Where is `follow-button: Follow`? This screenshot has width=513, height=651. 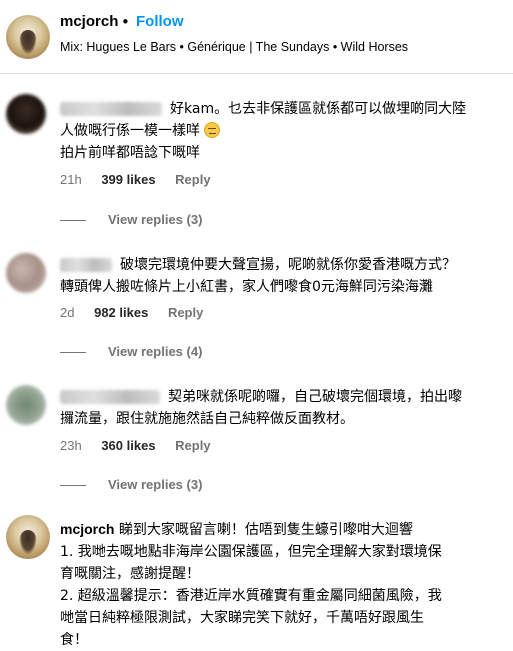
follow-button: Follow is located at coordinates (160, 21).